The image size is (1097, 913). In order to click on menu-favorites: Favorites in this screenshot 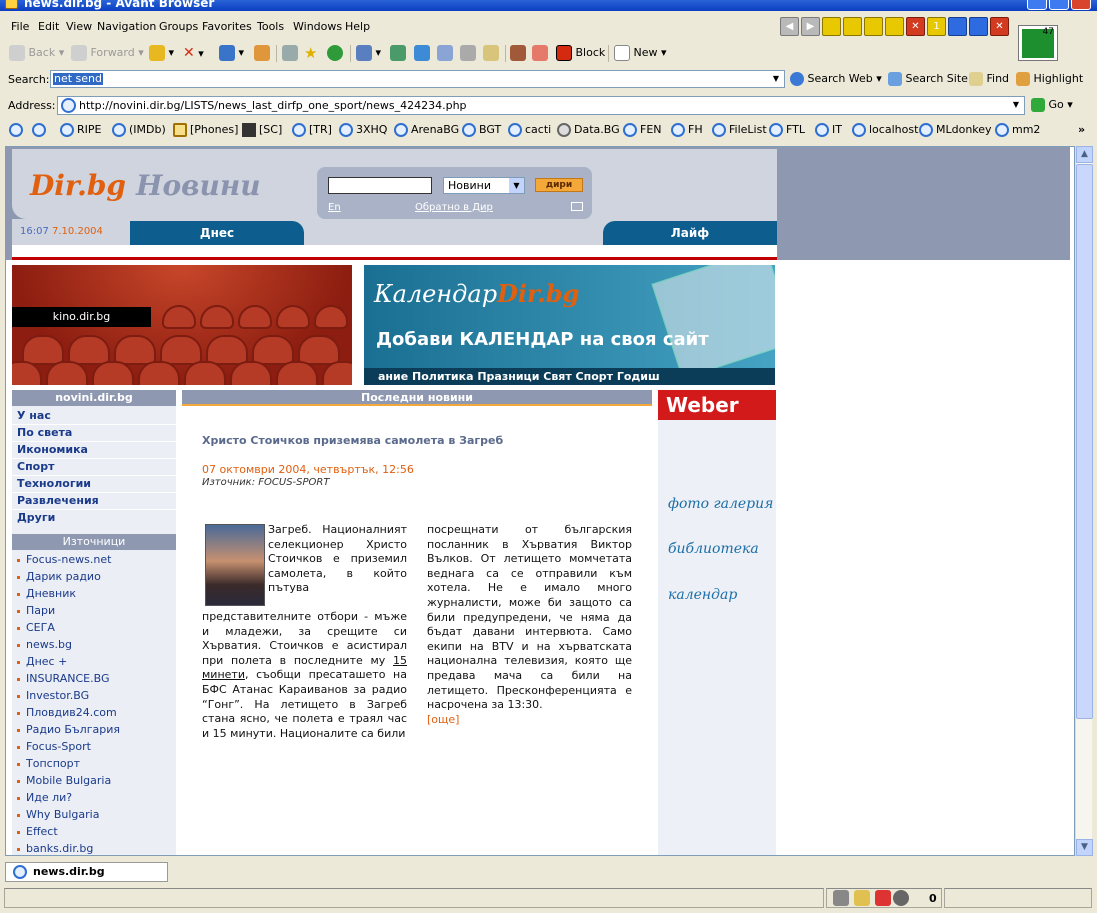, I will do `click(227, 26)`.